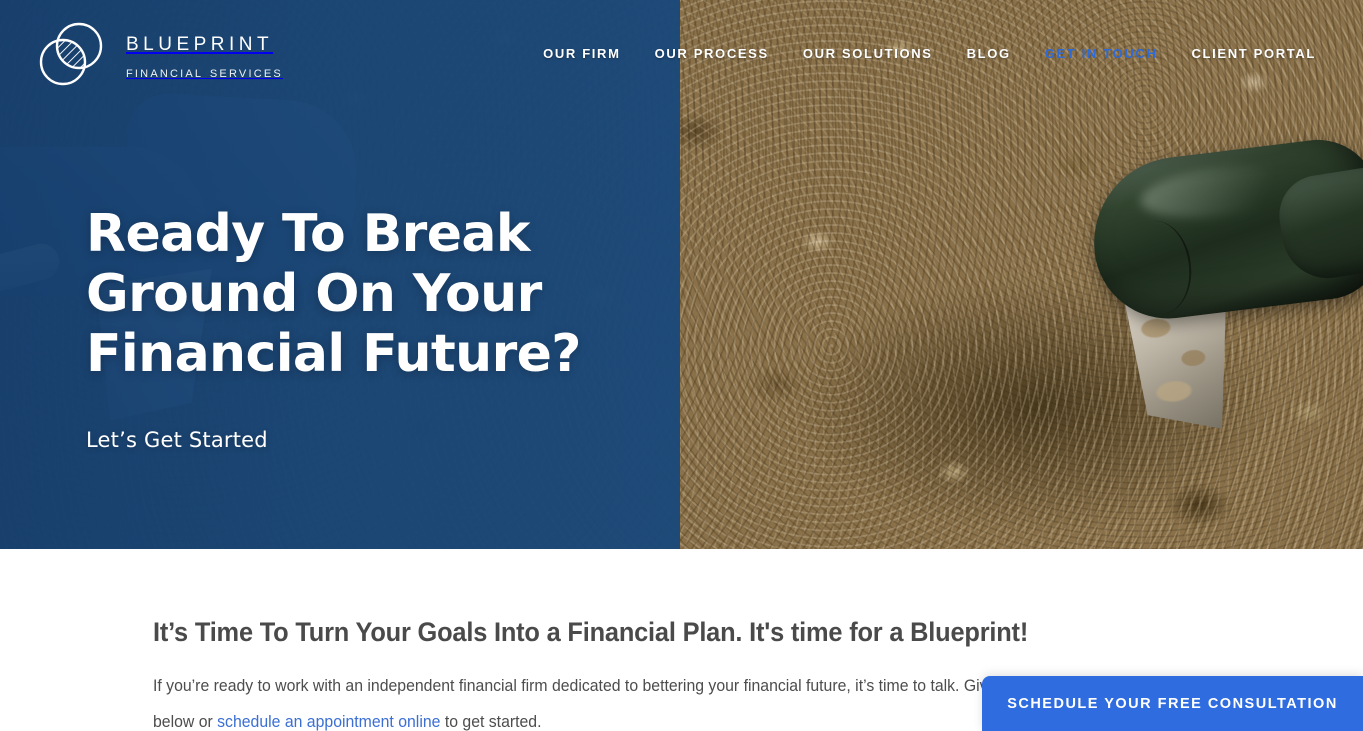 Image resolution: width=1363 pixels, height=731 pixels. Describe the element at coordinates (581, 53) in the screenshot. I see `nav-item-our-firm: Our Firm` at that location.